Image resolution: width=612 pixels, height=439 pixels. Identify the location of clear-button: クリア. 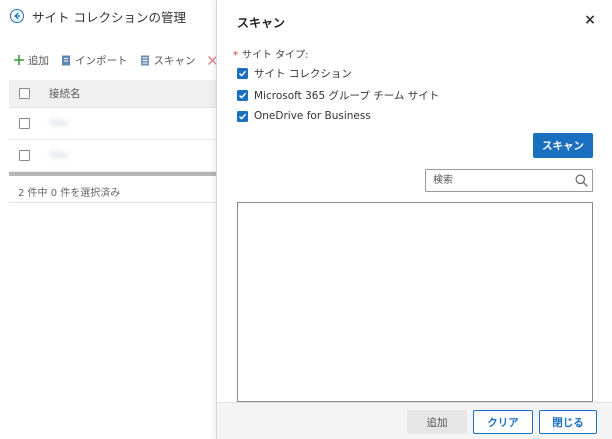
(503, 422).